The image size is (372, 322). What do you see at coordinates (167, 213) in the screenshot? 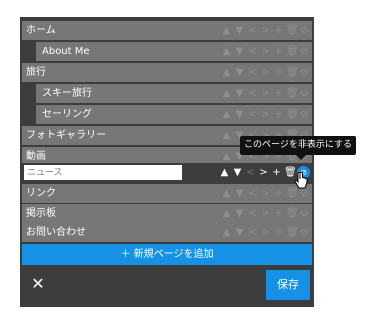
I see `menu-item-bulletin-board: 掲示板 ▲ ▼ < > + 🗑 ⊘` at bounding box center [167, 213].